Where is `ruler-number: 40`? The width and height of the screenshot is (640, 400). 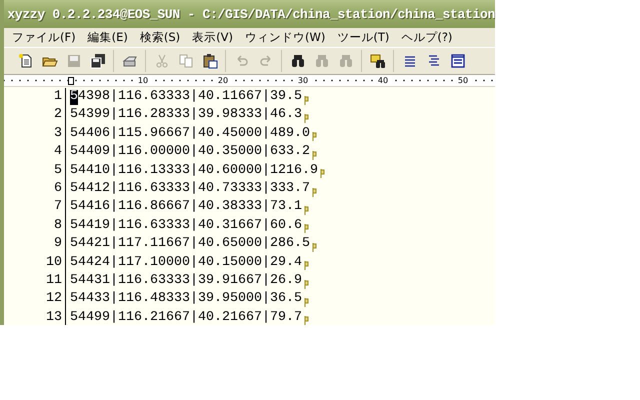
ruler-number: 40 is located at coordinates (383, 81).